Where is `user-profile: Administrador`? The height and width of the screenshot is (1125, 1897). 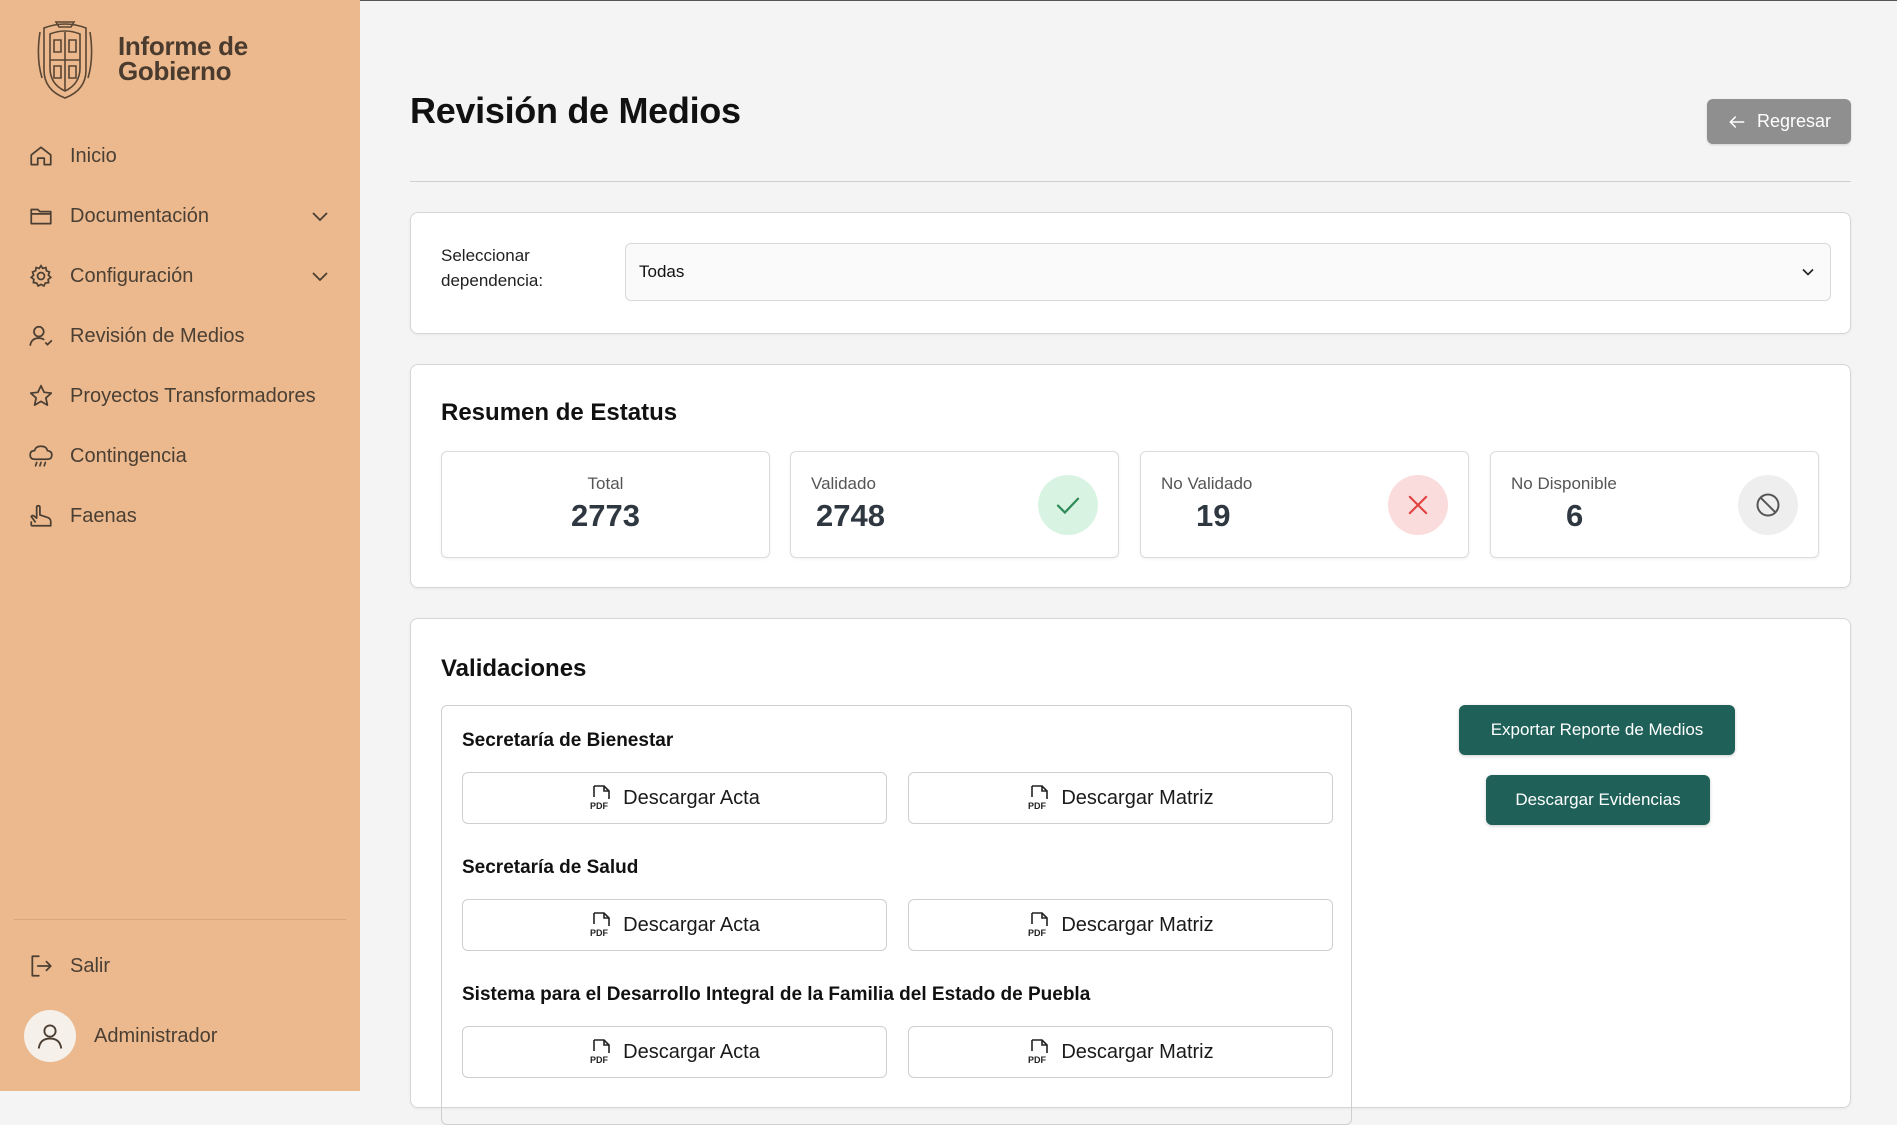
user-profile: Administrador is located at coordinates (120, 1036).